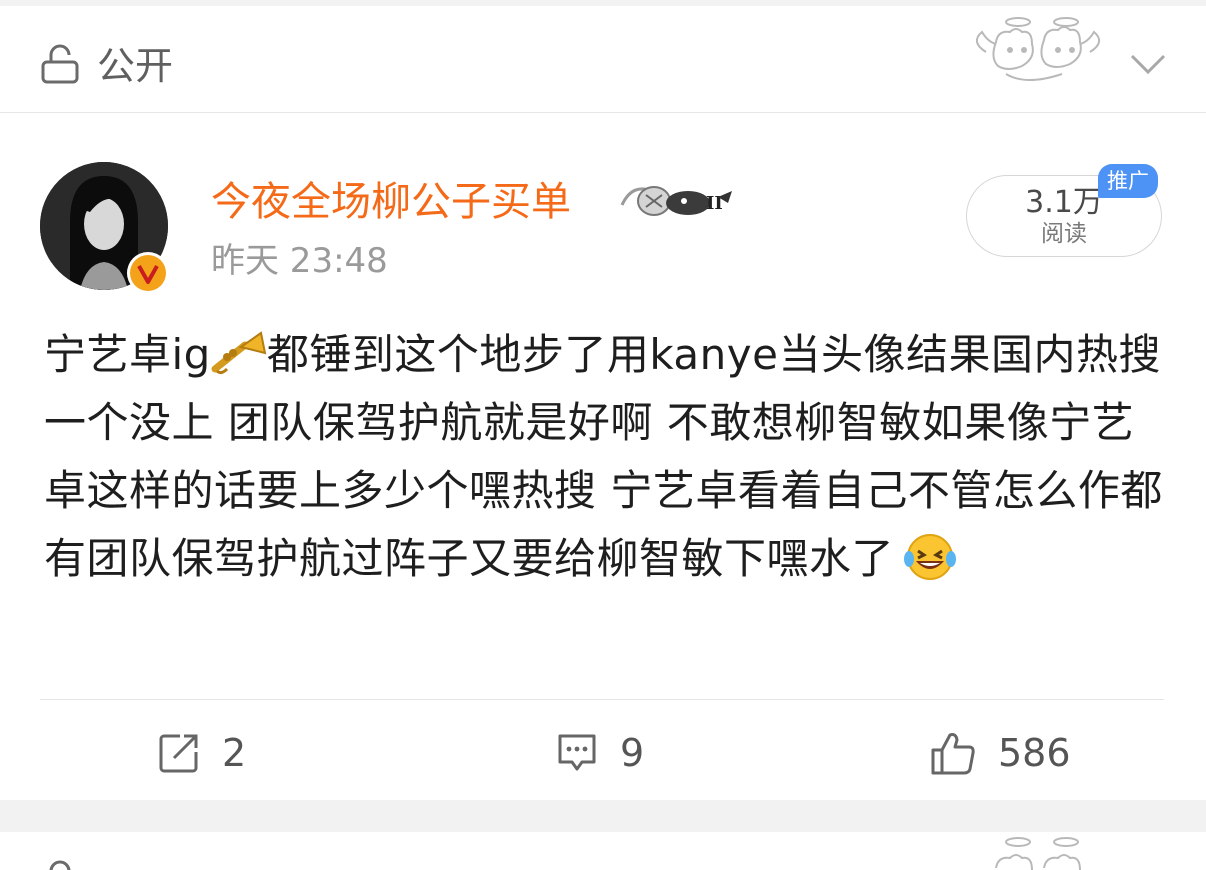 This screenshot has width=1206, height=870. What do you see at coordinates (1128, 181) in the screenshot?
I see `promo-badge: 推广` at bounding box center [1128, 181].